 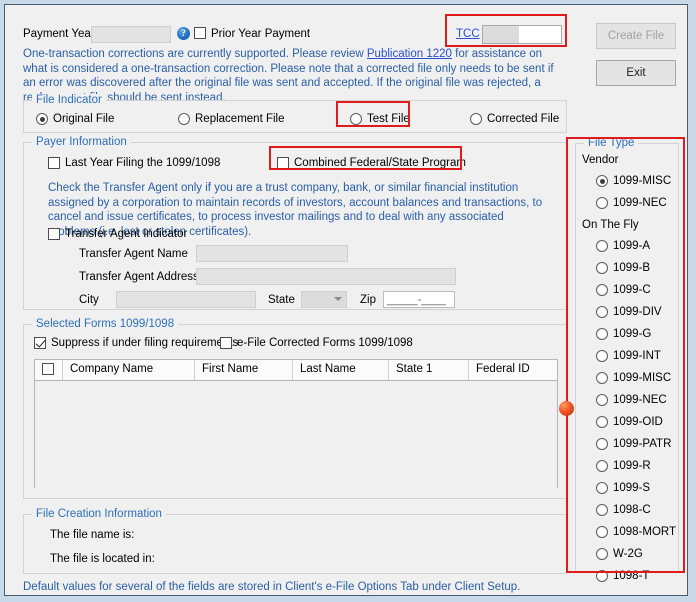 I want to click on vendor-label: Vendor, so click(x=600, y=160).